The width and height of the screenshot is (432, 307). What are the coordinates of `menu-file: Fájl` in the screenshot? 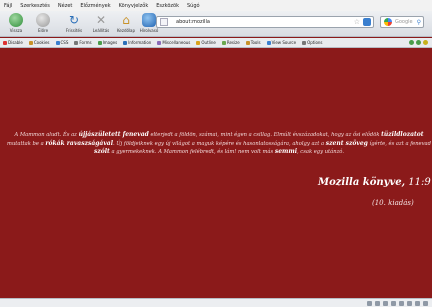 It's located at (8, 6).